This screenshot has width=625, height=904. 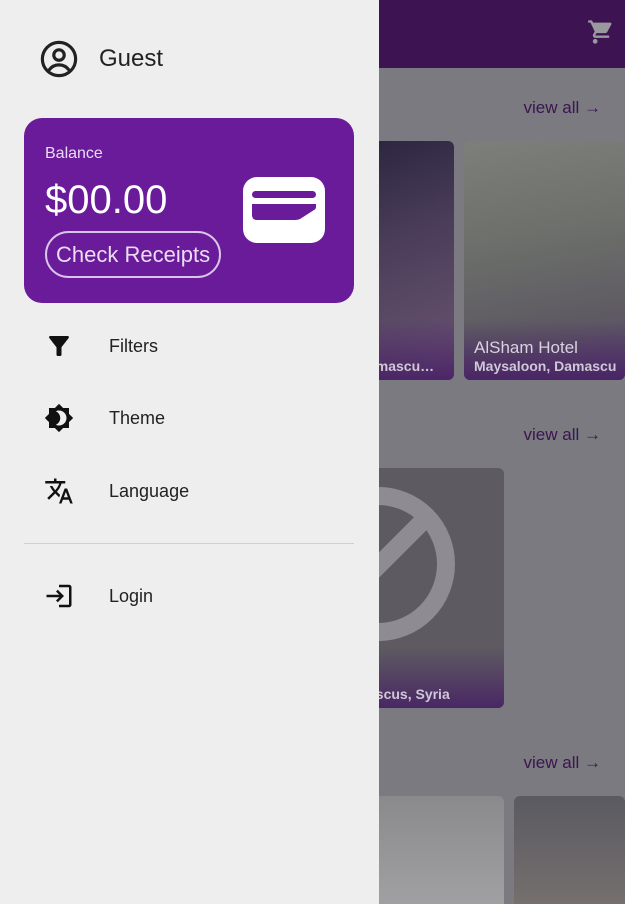 I want to click on wallet-icon, so click(x=284, y=210).